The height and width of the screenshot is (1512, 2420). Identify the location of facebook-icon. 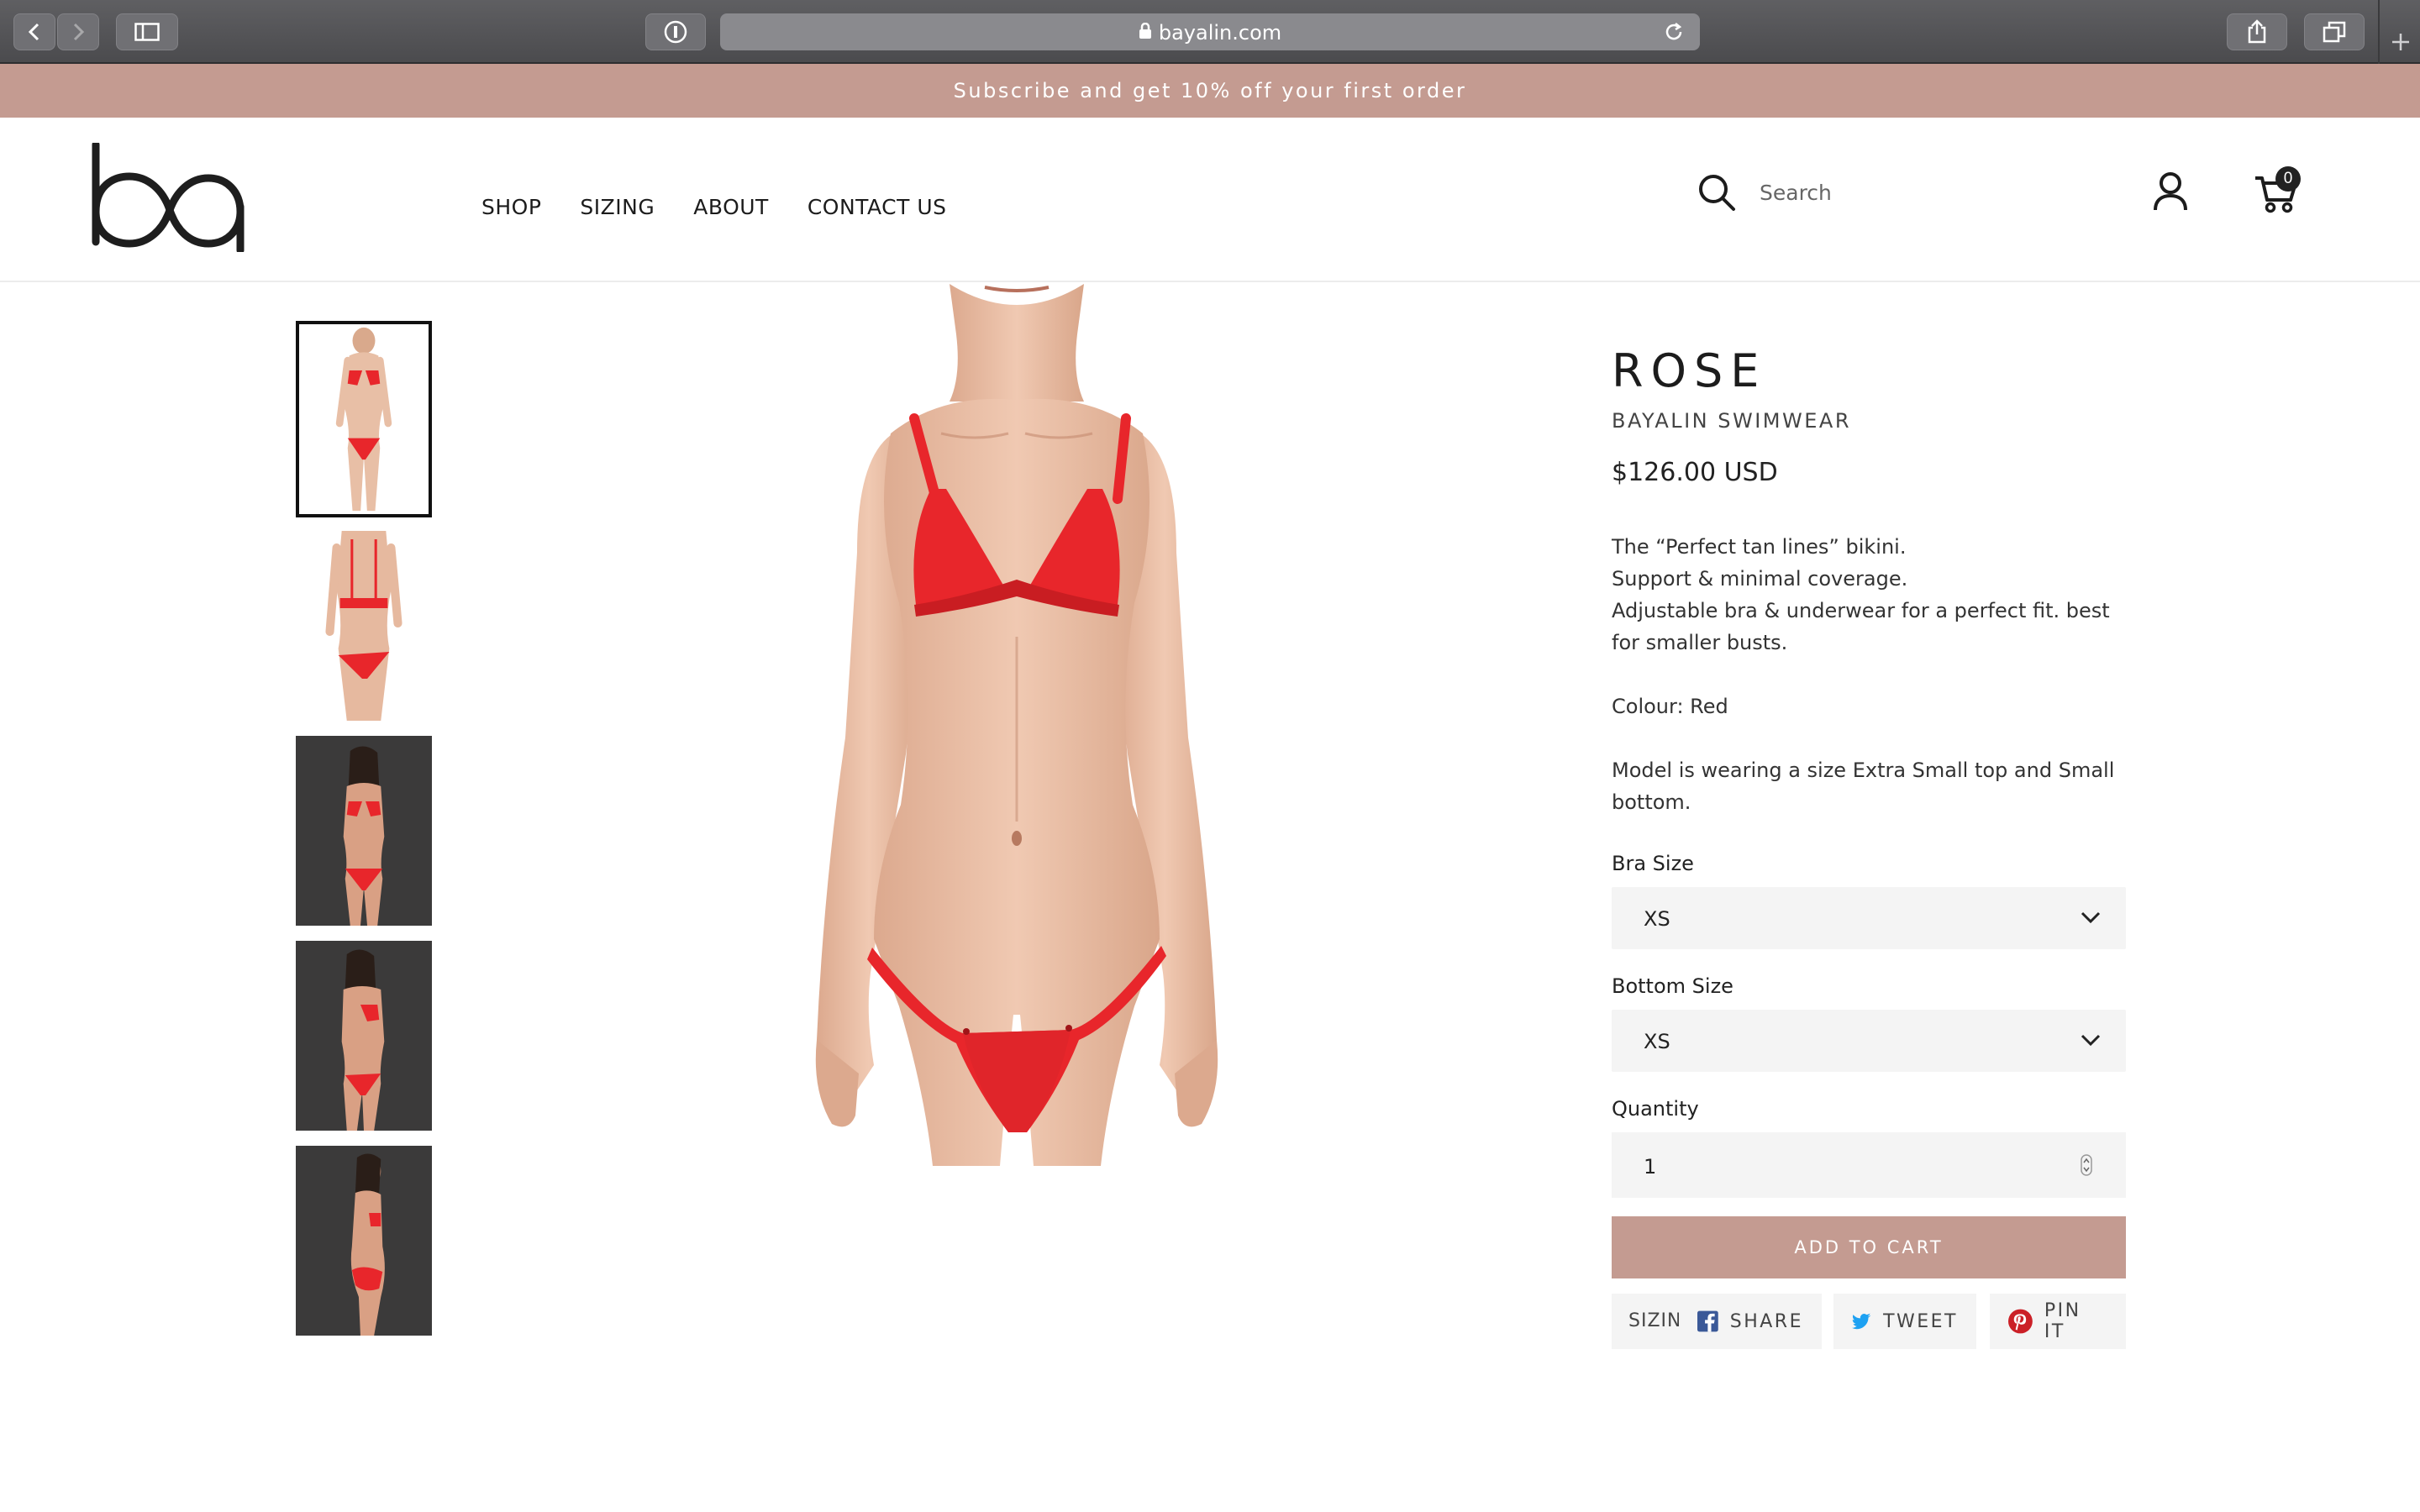
(1708, 1321).